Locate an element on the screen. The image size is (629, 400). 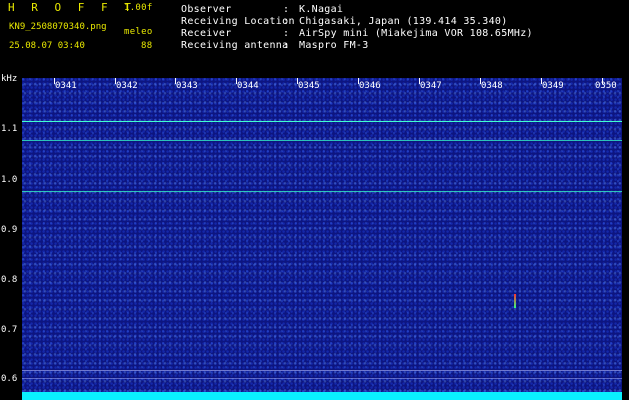
freq-tick-label: 0.7 is located at coordinates (9, 330).